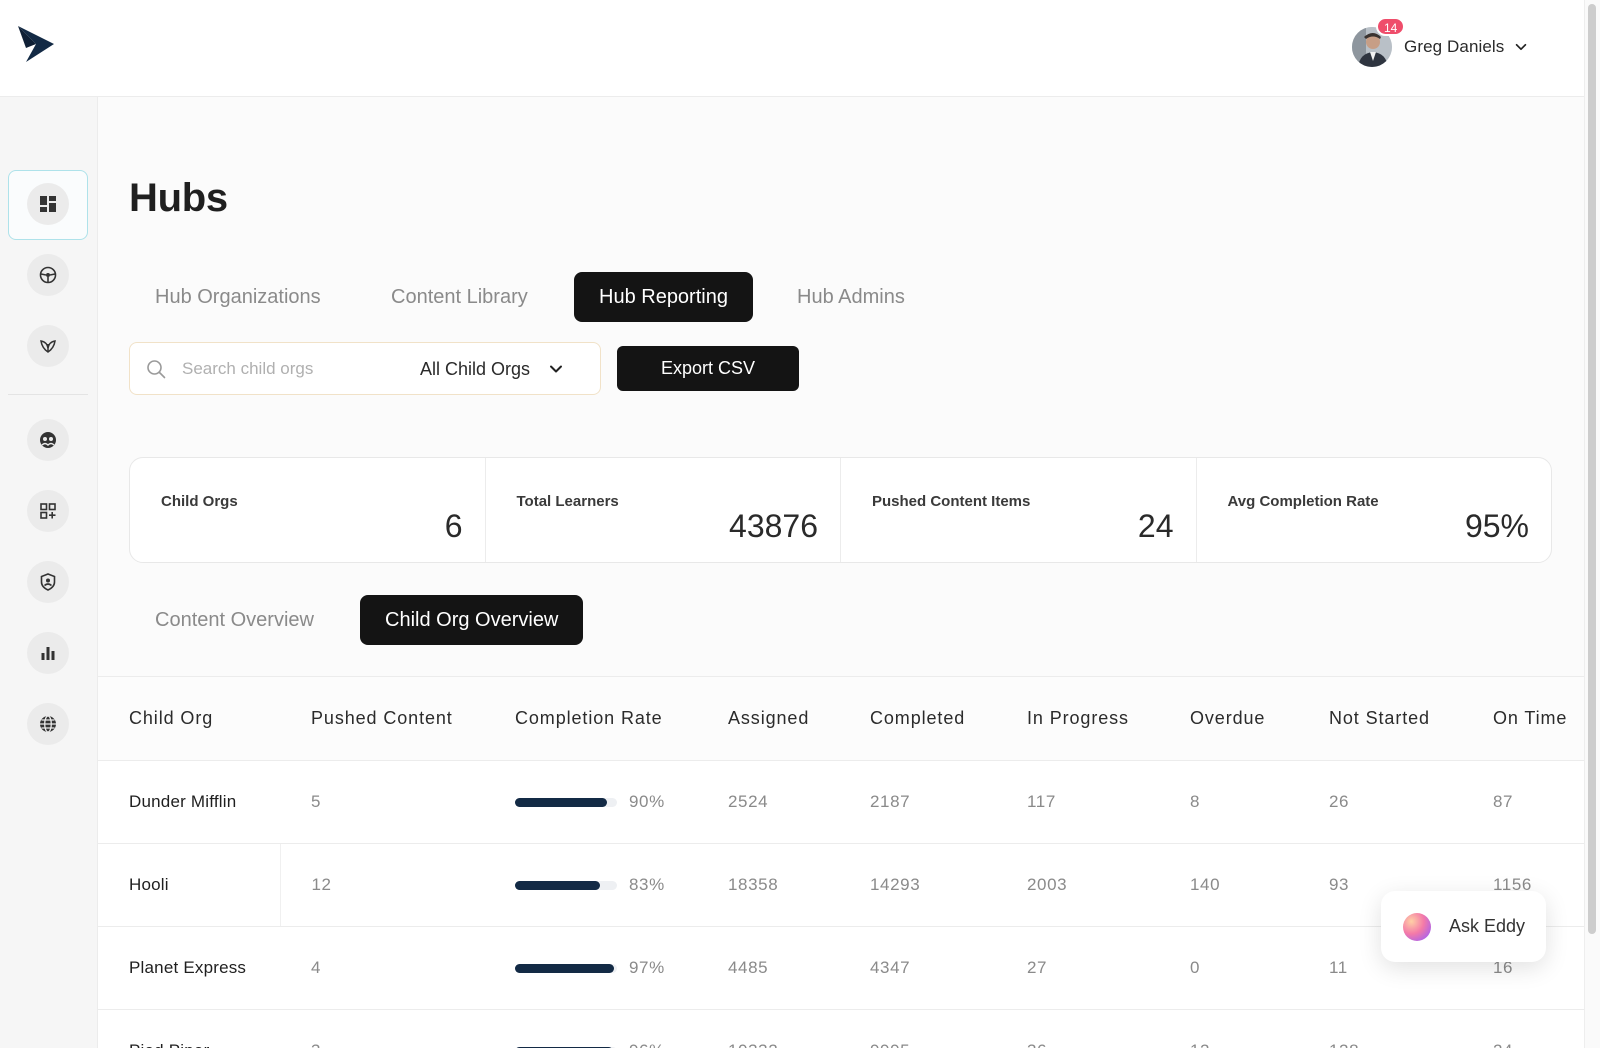 The height and width of the screenshot is (1048, 1600). I want to click on table-row: Planet Express 4 97% 4485 4347 27 0 11 16, so click(841, 968).